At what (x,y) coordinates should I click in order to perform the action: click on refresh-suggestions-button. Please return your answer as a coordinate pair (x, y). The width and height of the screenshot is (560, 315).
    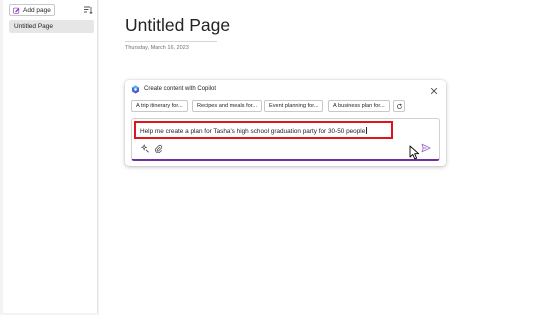
    Looking at the image, I should click on (399, 106).